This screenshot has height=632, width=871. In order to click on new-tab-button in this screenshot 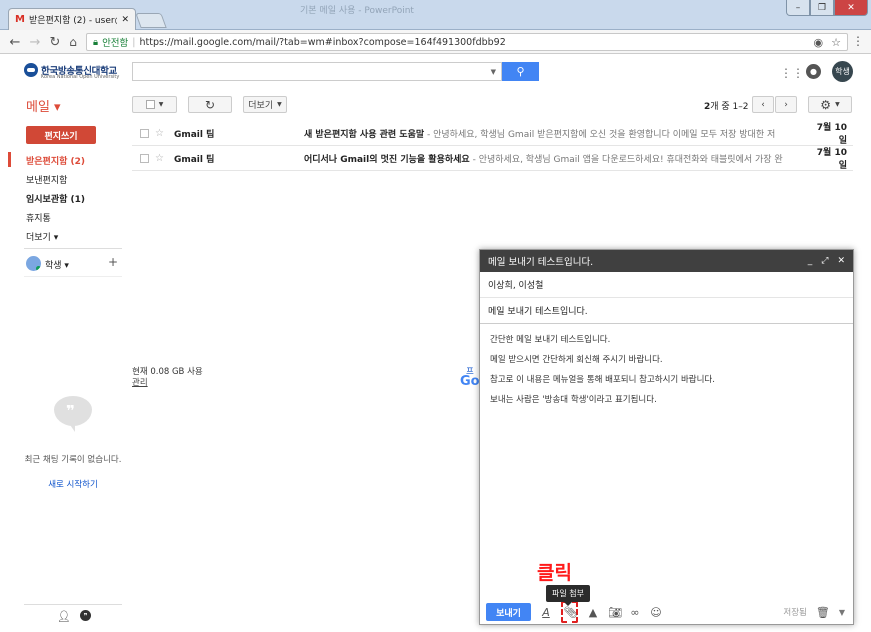, I will do `click(151, 20)`.